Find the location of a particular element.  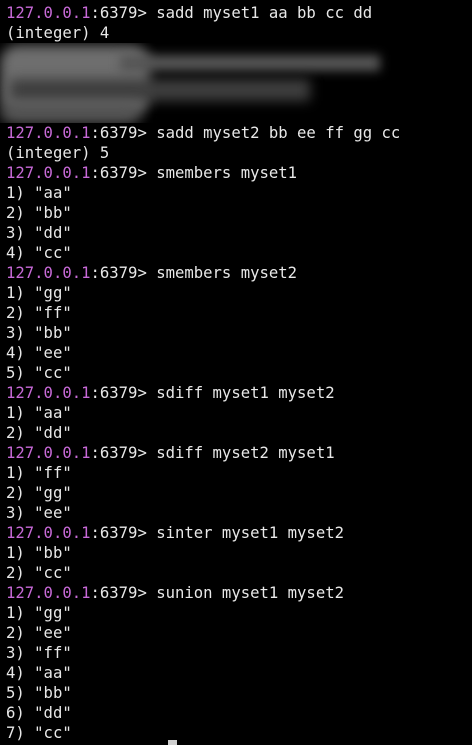

output-line: 6) "dd" is located at coordinates (39, 713).